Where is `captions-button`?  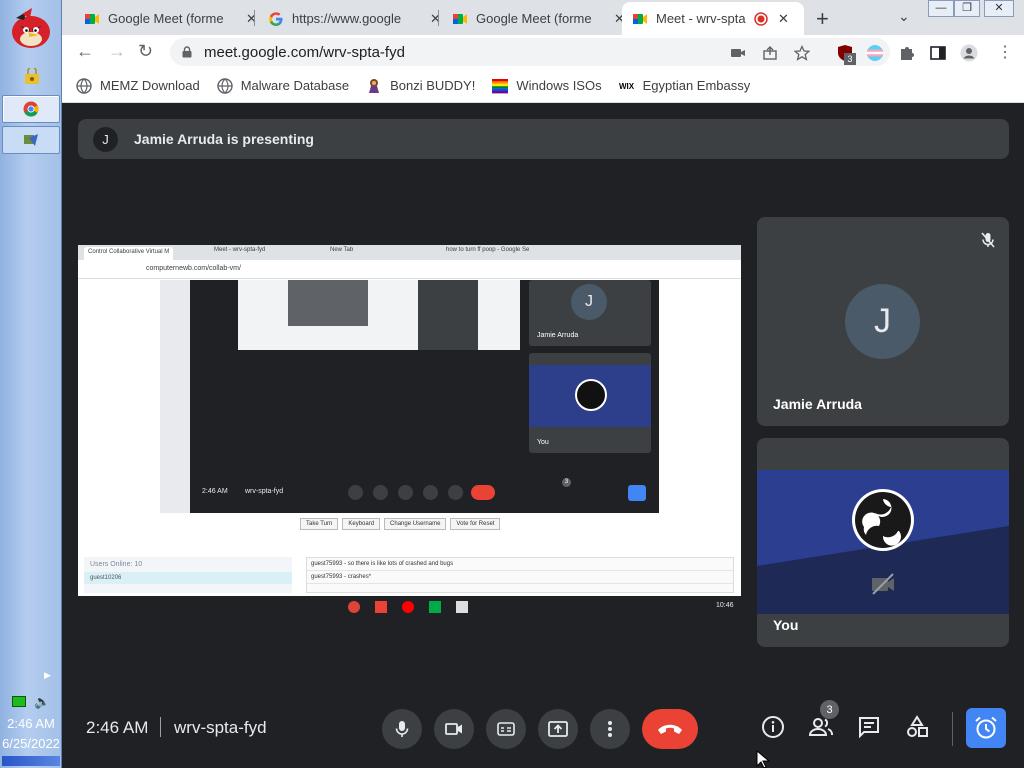
captions-button is located at coordinates (506, 729).